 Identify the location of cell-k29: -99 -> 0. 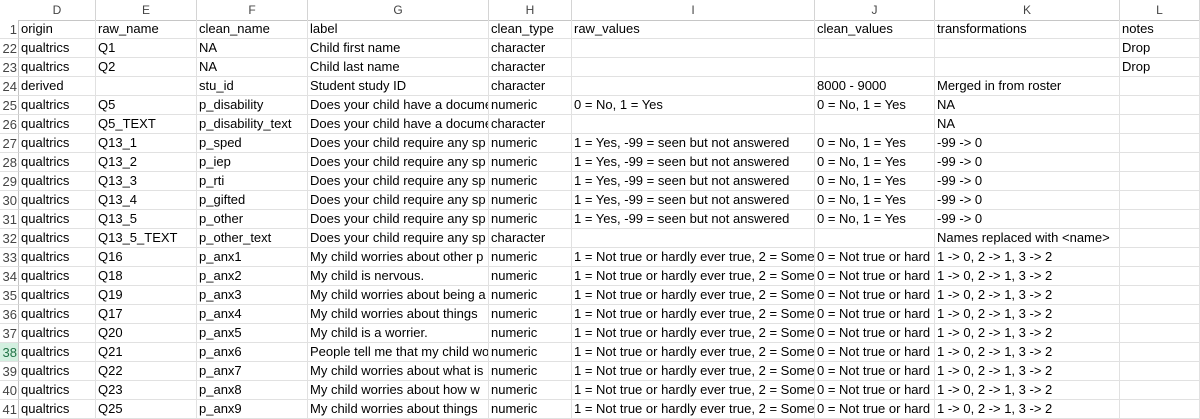
(1027, 181).